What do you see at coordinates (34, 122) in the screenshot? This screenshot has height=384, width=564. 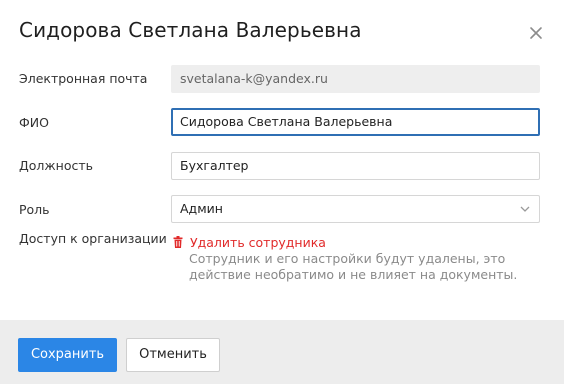 I see `fio-label: ФИО` at bounding box center [34, 122].